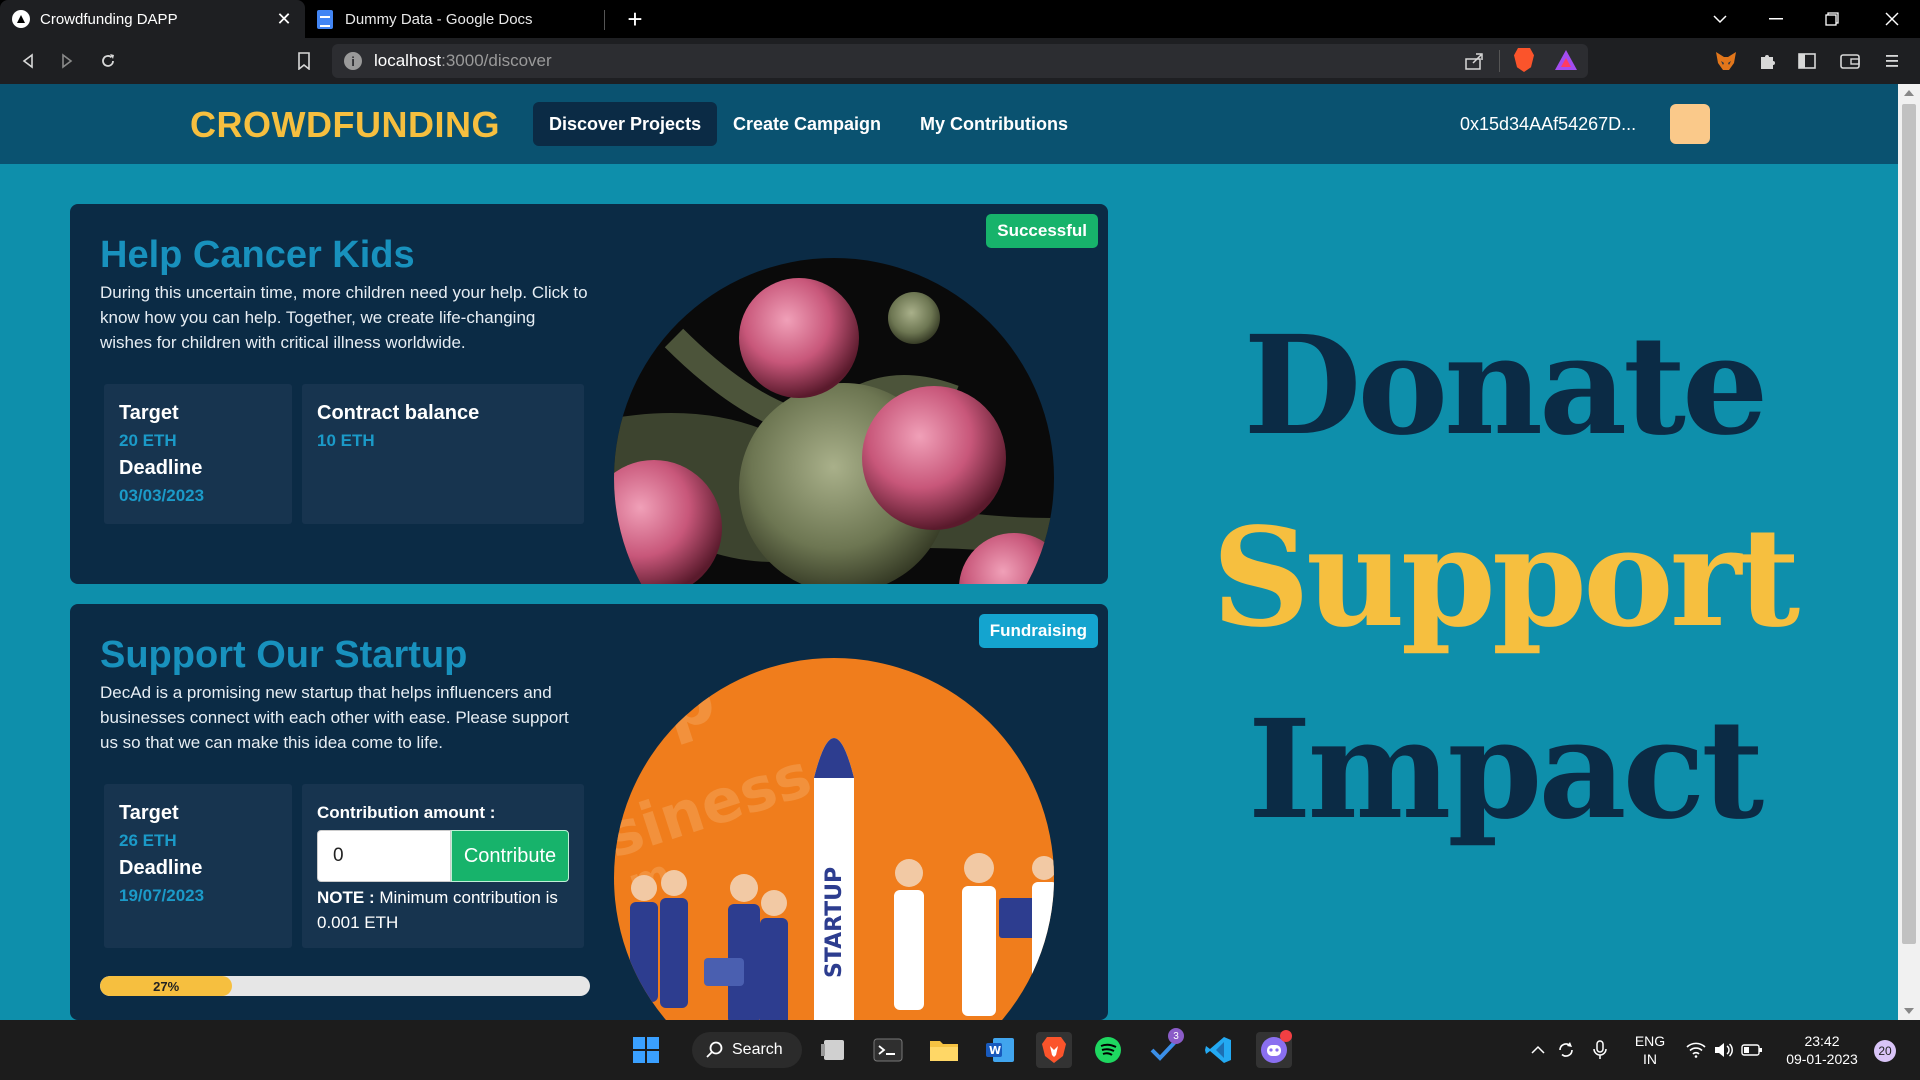 This screenshot has height=1080, width=1920. Describe the element at coordinates (1909, 524) in the screenshot. I see `scrollbar-thumb` at that location.